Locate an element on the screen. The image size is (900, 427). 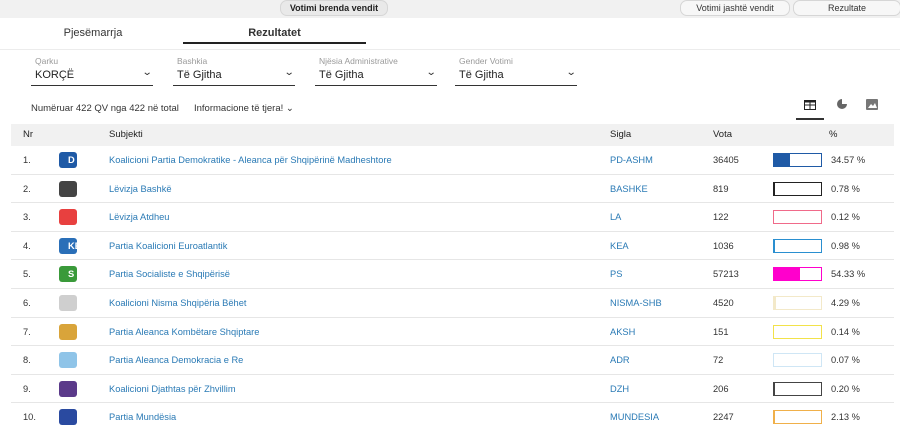
party-sigla-link: PD-ASHM is located at coordinates (631, 160).